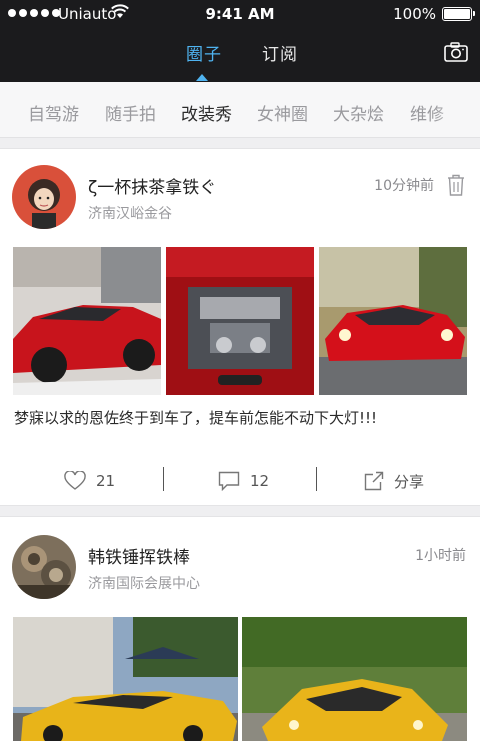 This screenshot has width=480, height=745. I want to click on status-bar: Uniauto 9:41 AM 100%, so click(240, 14).